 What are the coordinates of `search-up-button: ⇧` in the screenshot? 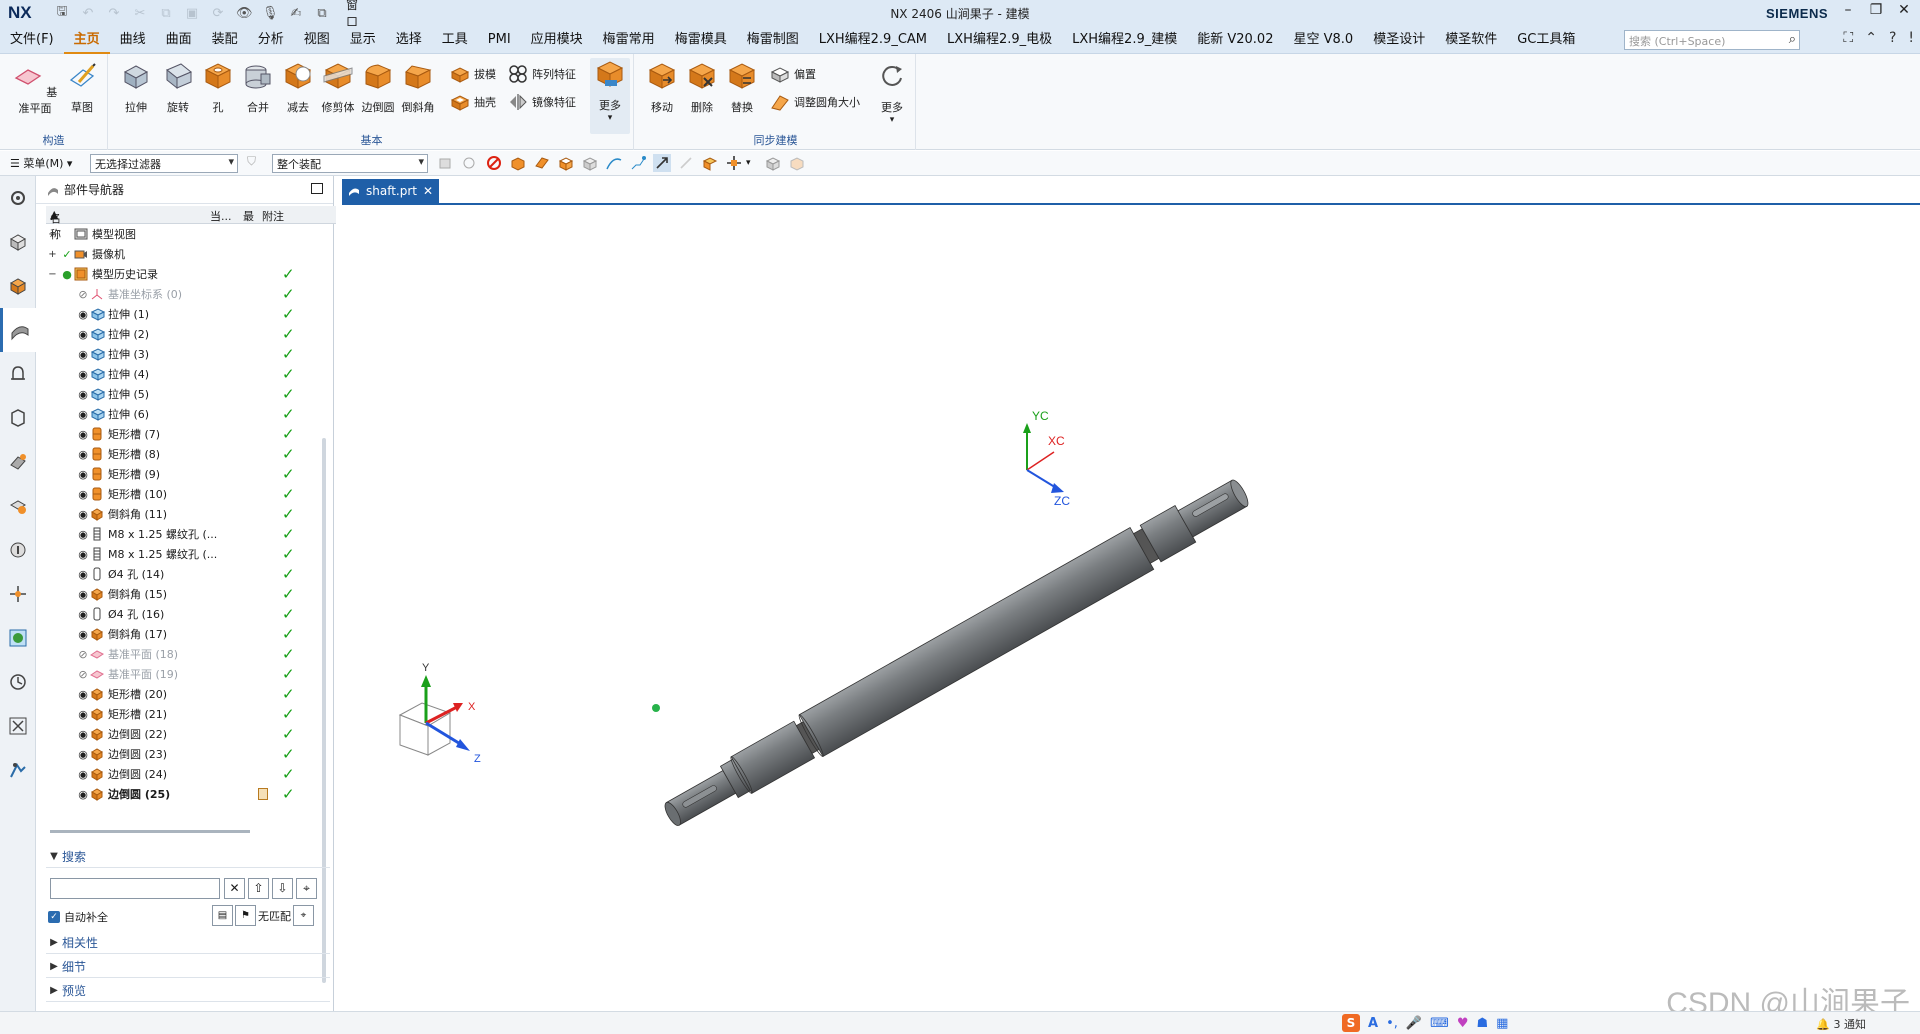 It's located at (258, 888).